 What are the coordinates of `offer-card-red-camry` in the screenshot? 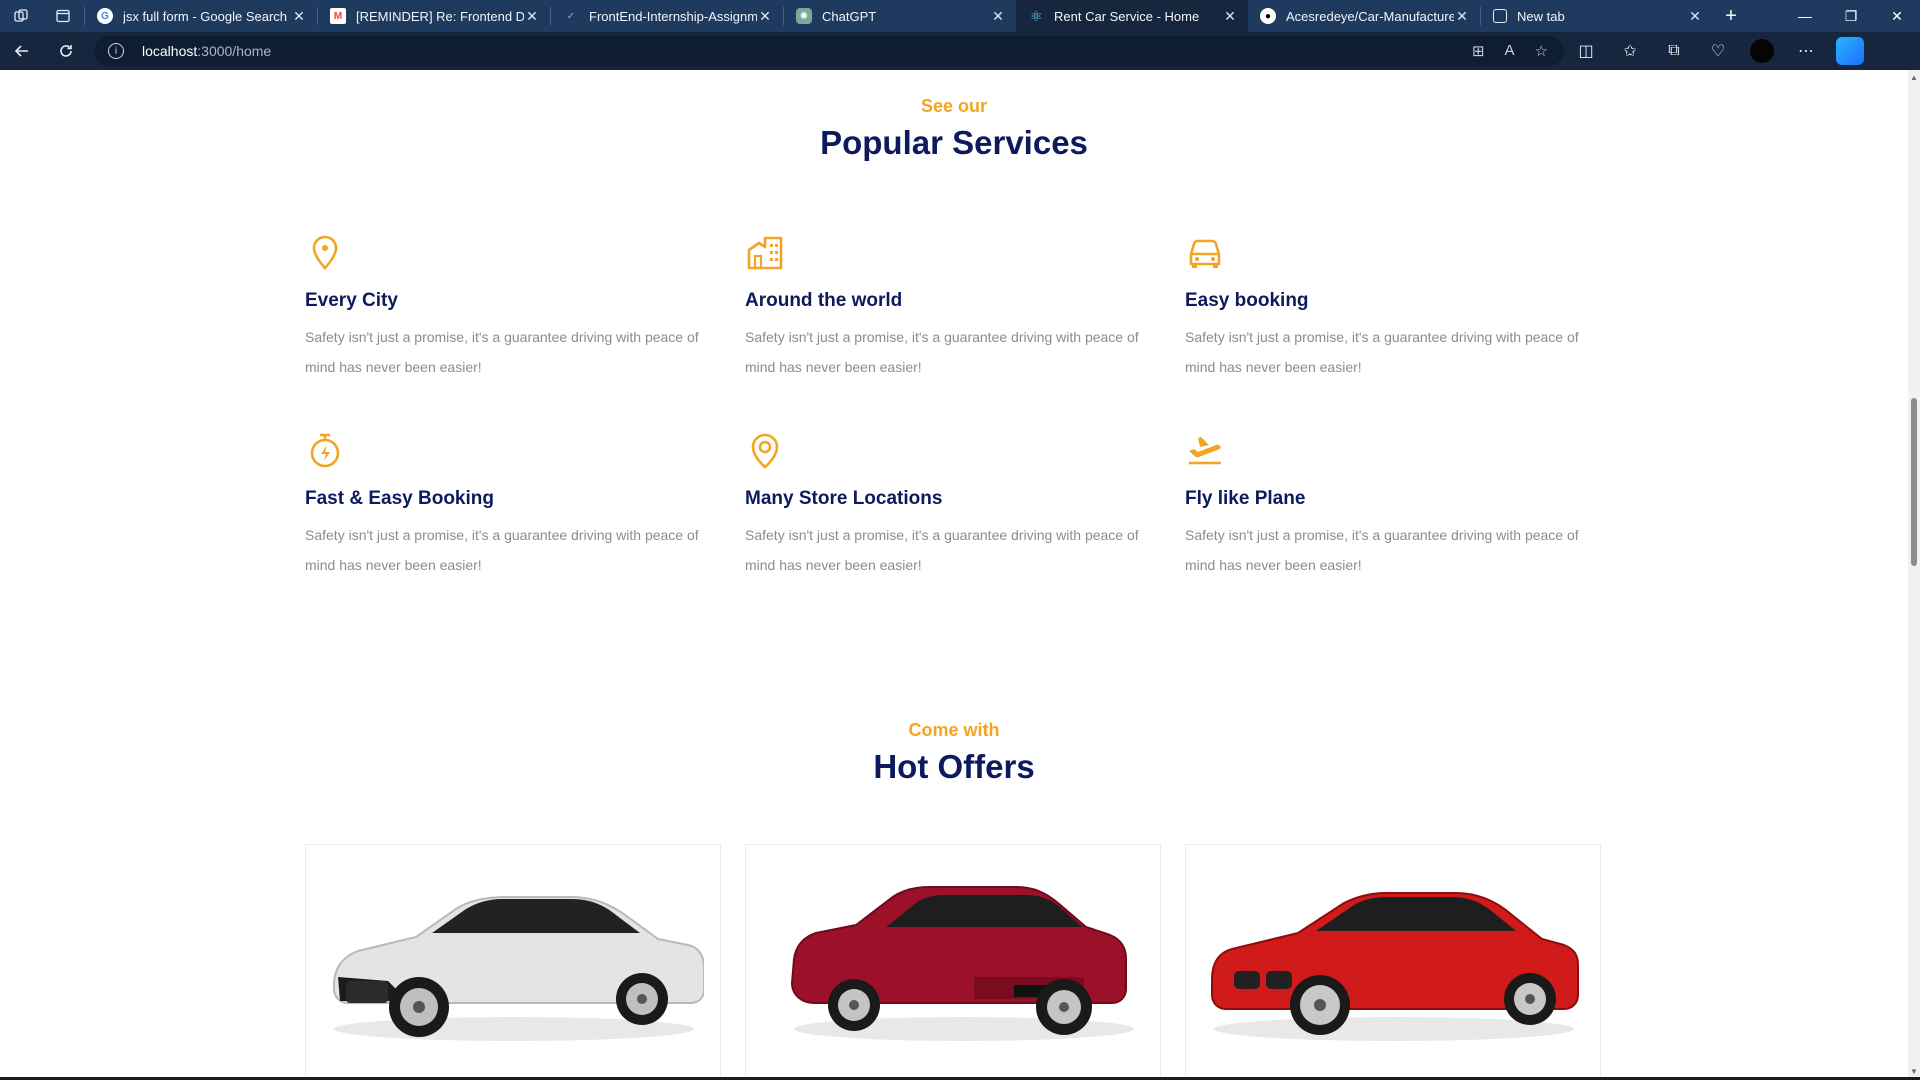 It's located at (953, 962).